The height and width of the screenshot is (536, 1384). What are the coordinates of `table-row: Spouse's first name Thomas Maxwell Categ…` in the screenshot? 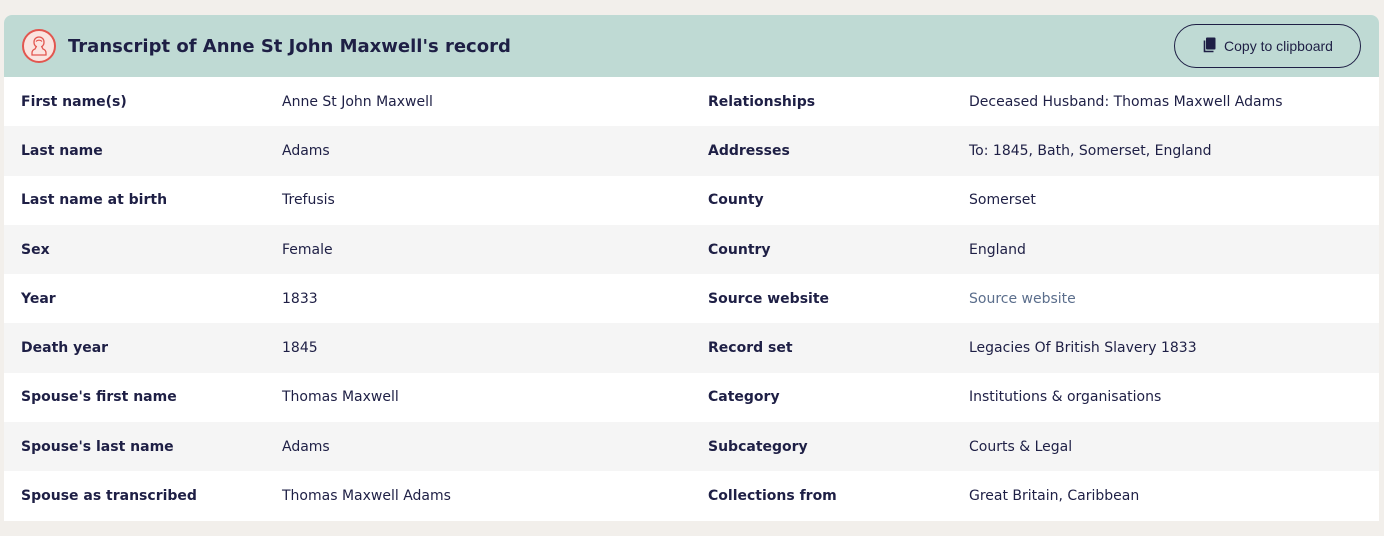 It's located at (691, 397).